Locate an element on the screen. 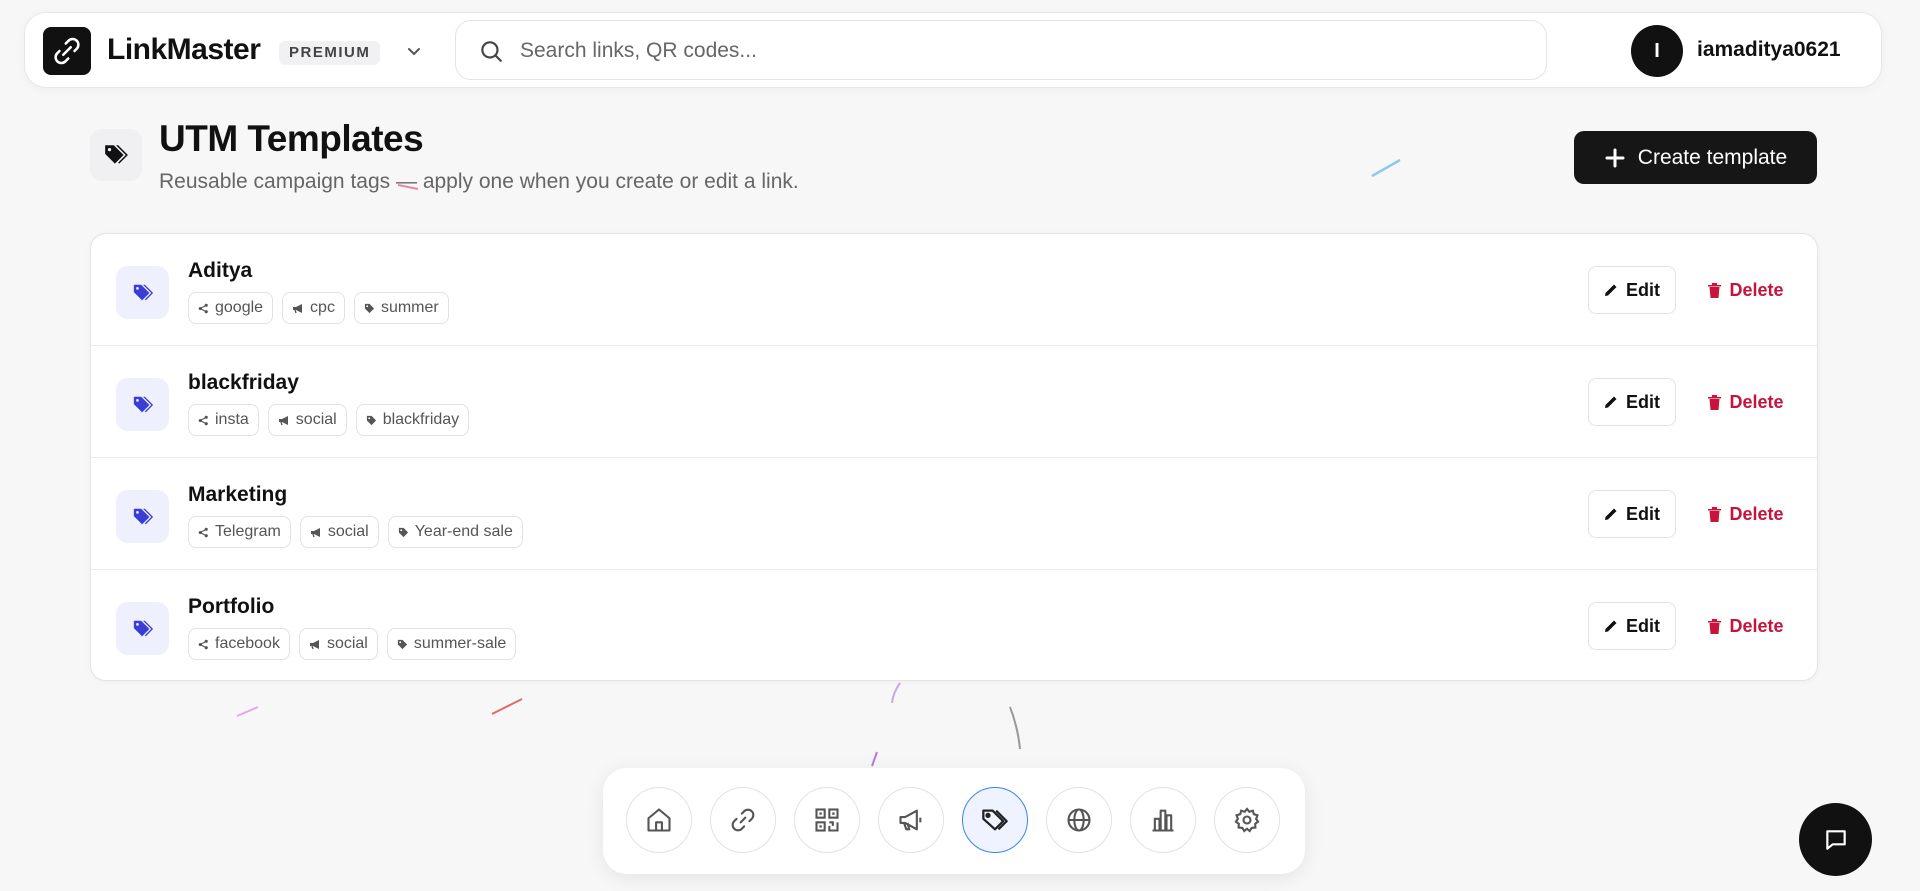 The image size is (1920, 891). bottom-dock is located at coordinates (954, 821).